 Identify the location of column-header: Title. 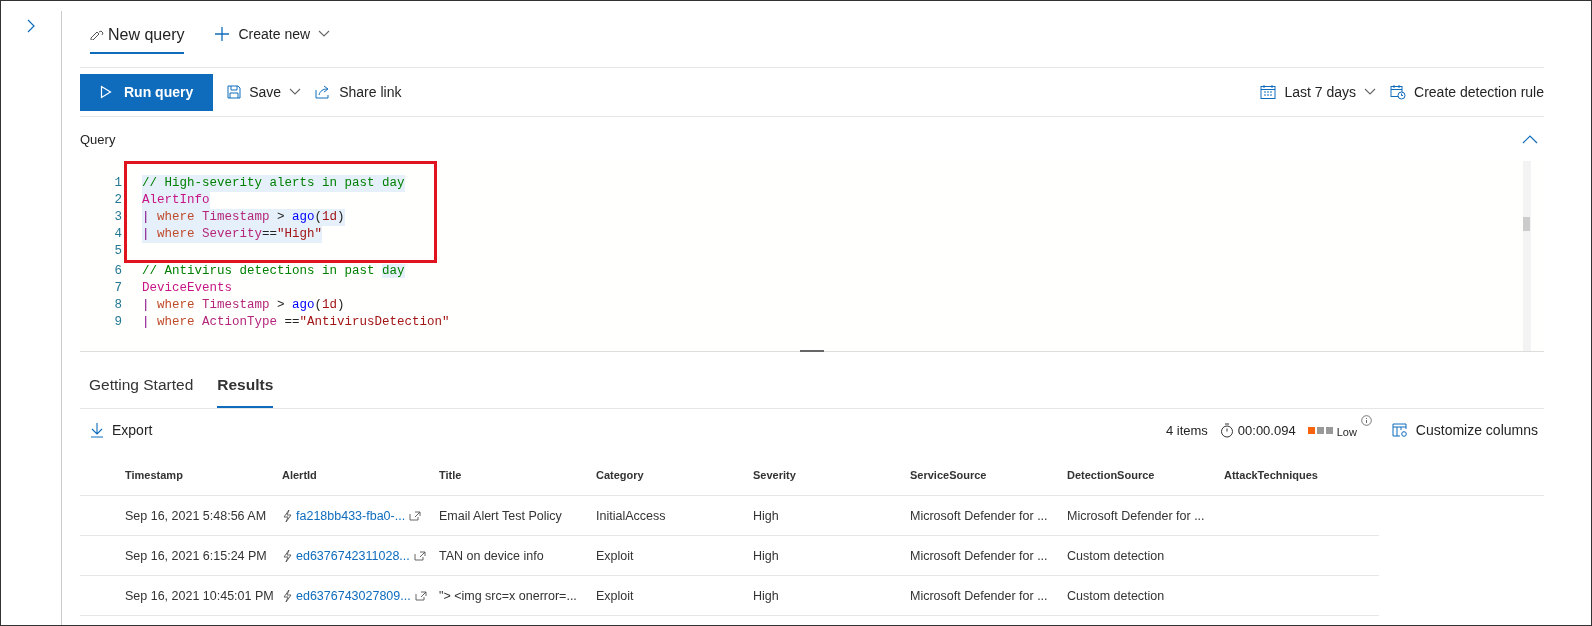
(517, 475).